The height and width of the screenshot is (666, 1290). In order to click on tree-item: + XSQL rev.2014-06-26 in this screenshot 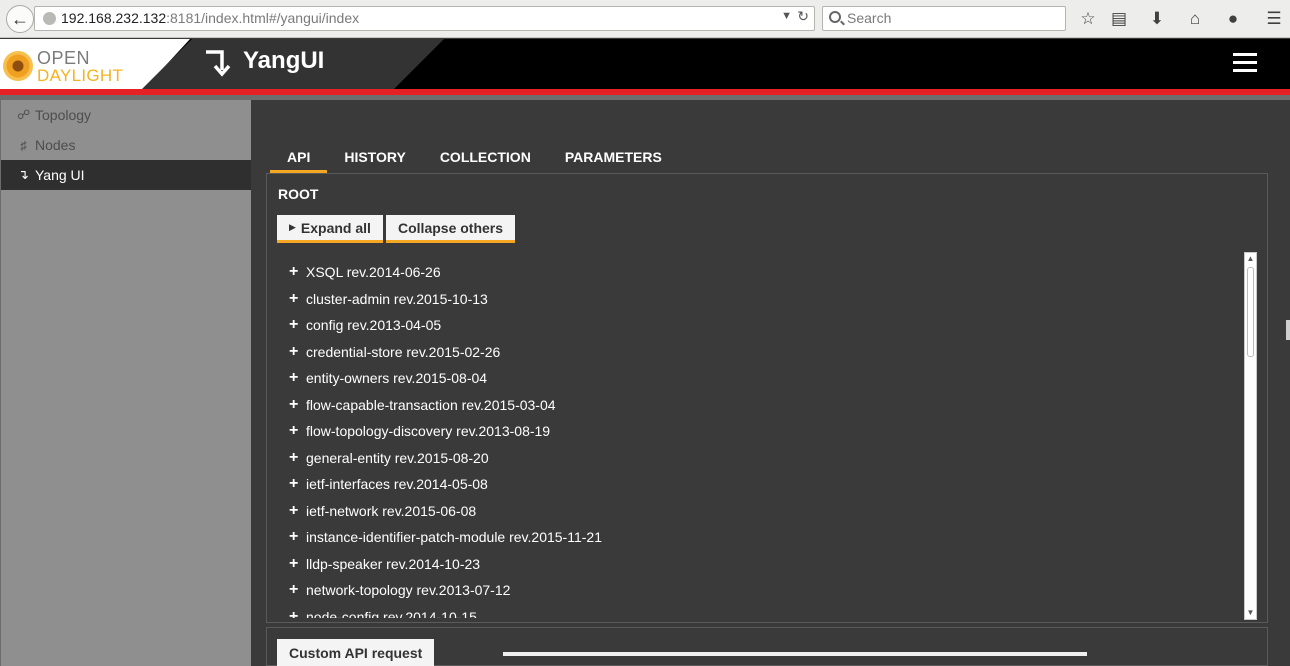, I will do `click(365, 272)`.